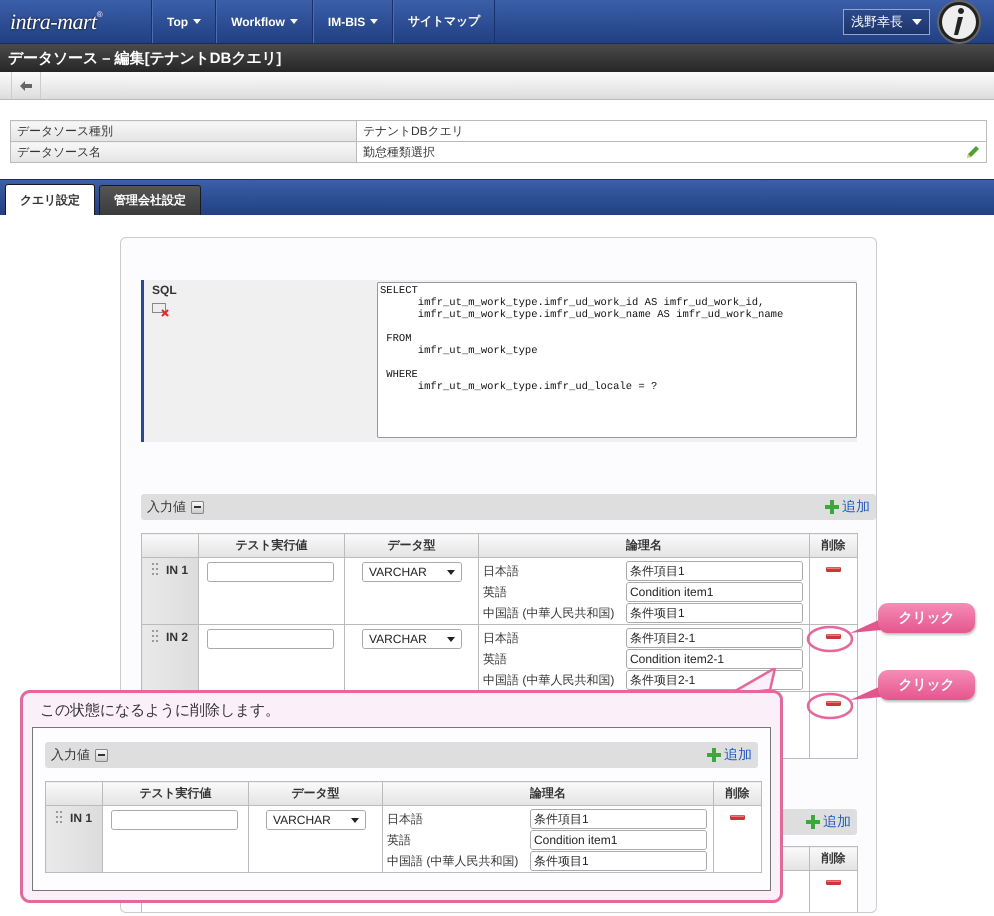 Image resolution: width=994 pixels, height=916 pixels. I want to click on note-text: この状態になるように削除します。, so click(160, 711).